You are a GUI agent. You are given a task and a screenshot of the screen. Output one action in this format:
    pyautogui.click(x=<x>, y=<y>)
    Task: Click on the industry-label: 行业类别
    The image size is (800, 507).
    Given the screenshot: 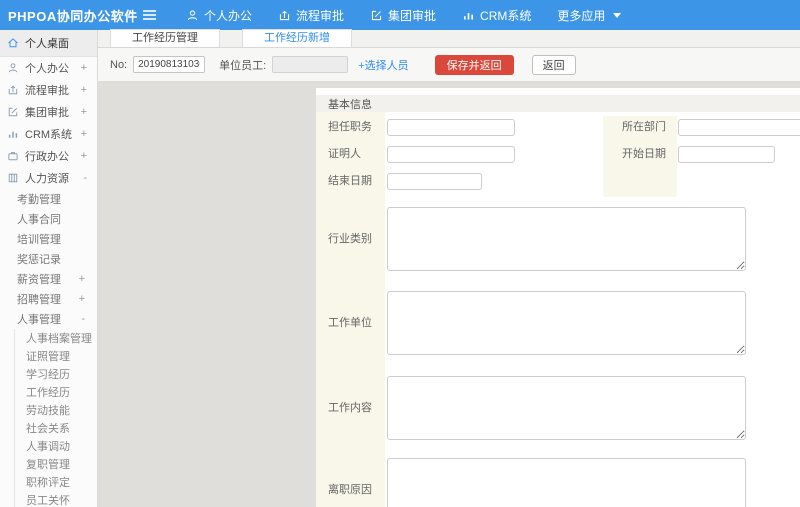 What is the action you would take?
    pyautogui.click(x=350, y=239)
    